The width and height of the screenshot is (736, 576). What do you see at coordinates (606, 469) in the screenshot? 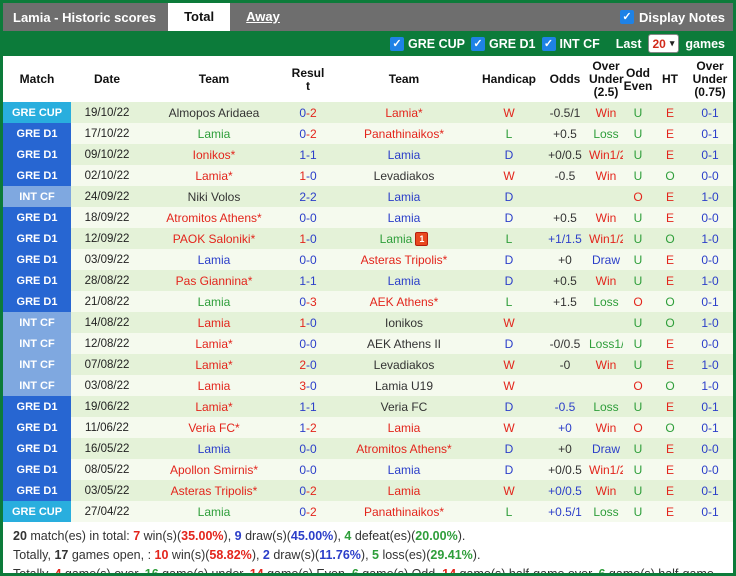
I see `odds: Win1/2` at bounding box center [606, 469].